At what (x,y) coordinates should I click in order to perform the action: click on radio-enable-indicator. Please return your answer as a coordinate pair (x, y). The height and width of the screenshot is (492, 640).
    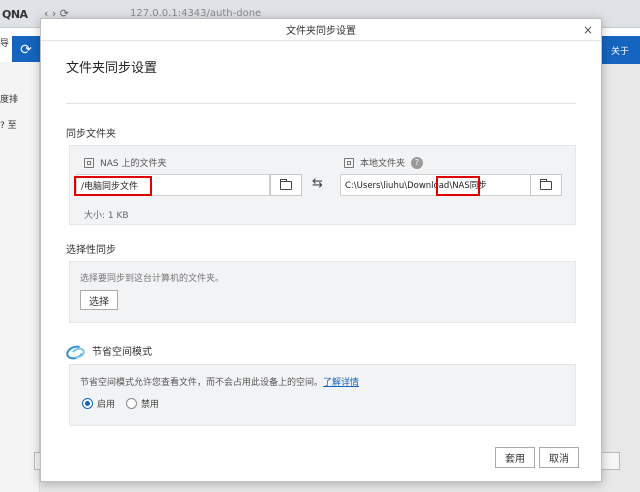
    Looking at the image, I should click on (87, 403).